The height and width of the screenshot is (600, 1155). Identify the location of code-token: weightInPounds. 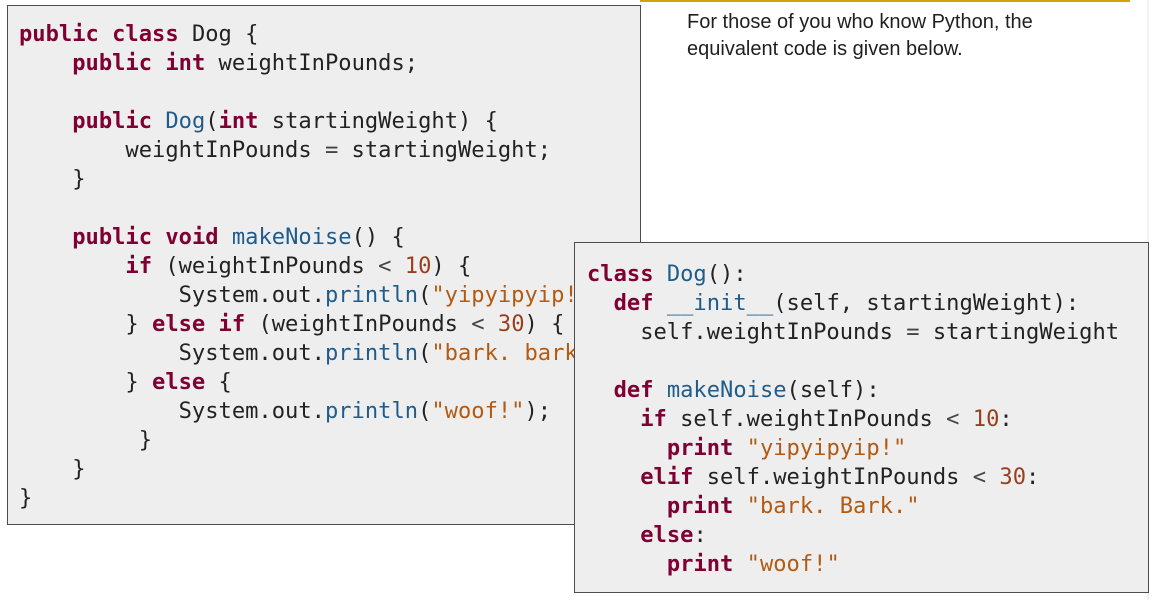
(172, 150).